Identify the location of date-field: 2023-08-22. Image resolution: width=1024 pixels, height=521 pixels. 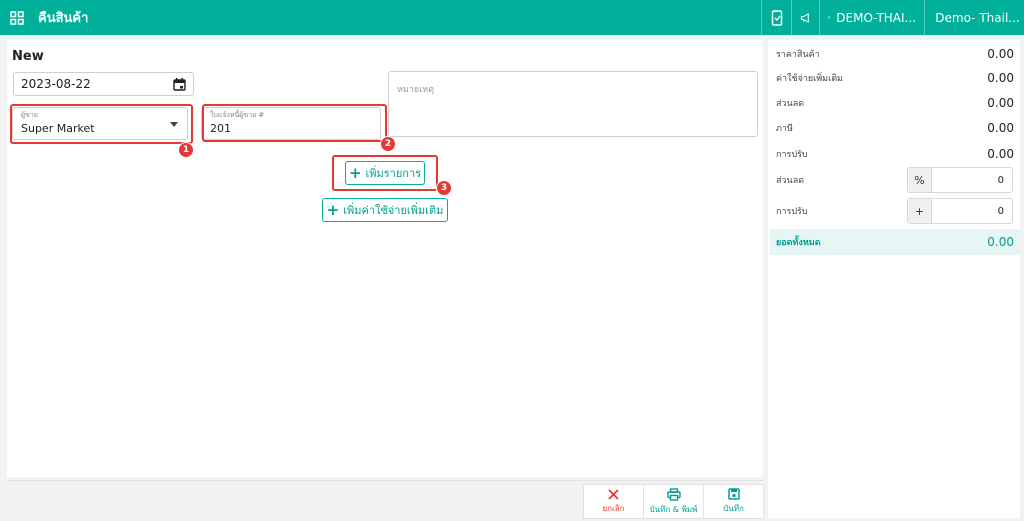
(103, 84).